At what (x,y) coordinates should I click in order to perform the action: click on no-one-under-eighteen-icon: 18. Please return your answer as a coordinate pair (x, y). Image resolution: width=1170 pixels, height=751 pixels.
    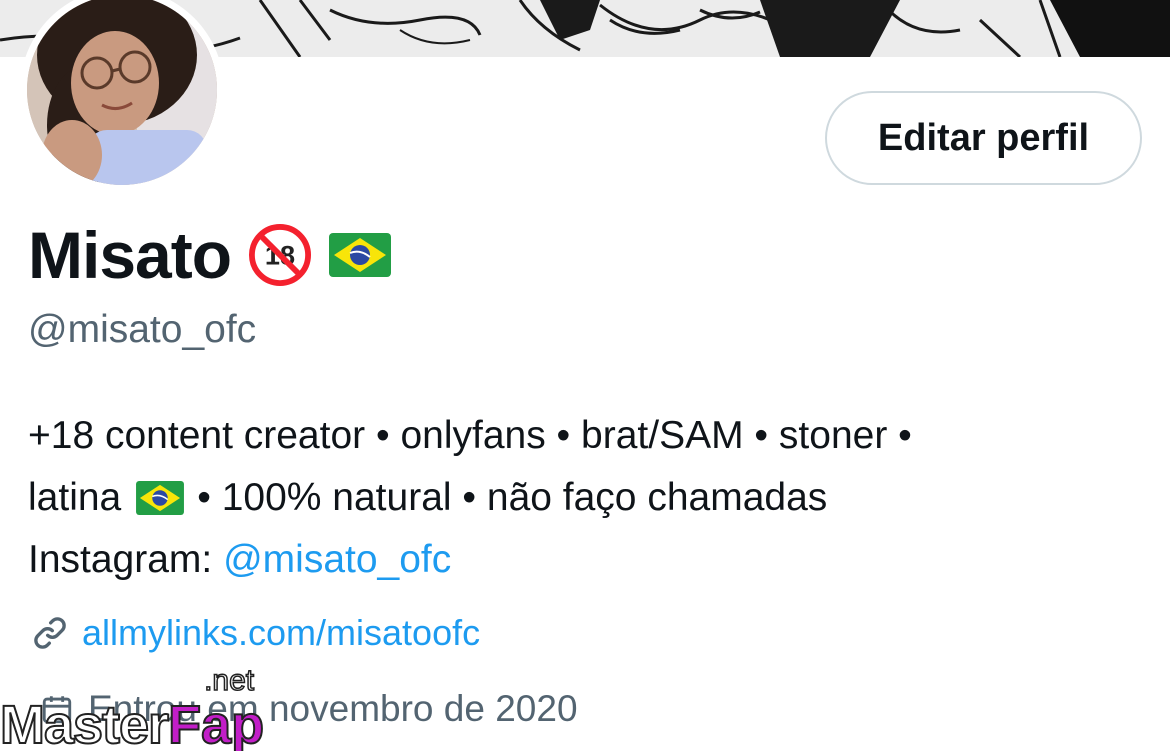
    Looking at the image, I should click on (280, 255).